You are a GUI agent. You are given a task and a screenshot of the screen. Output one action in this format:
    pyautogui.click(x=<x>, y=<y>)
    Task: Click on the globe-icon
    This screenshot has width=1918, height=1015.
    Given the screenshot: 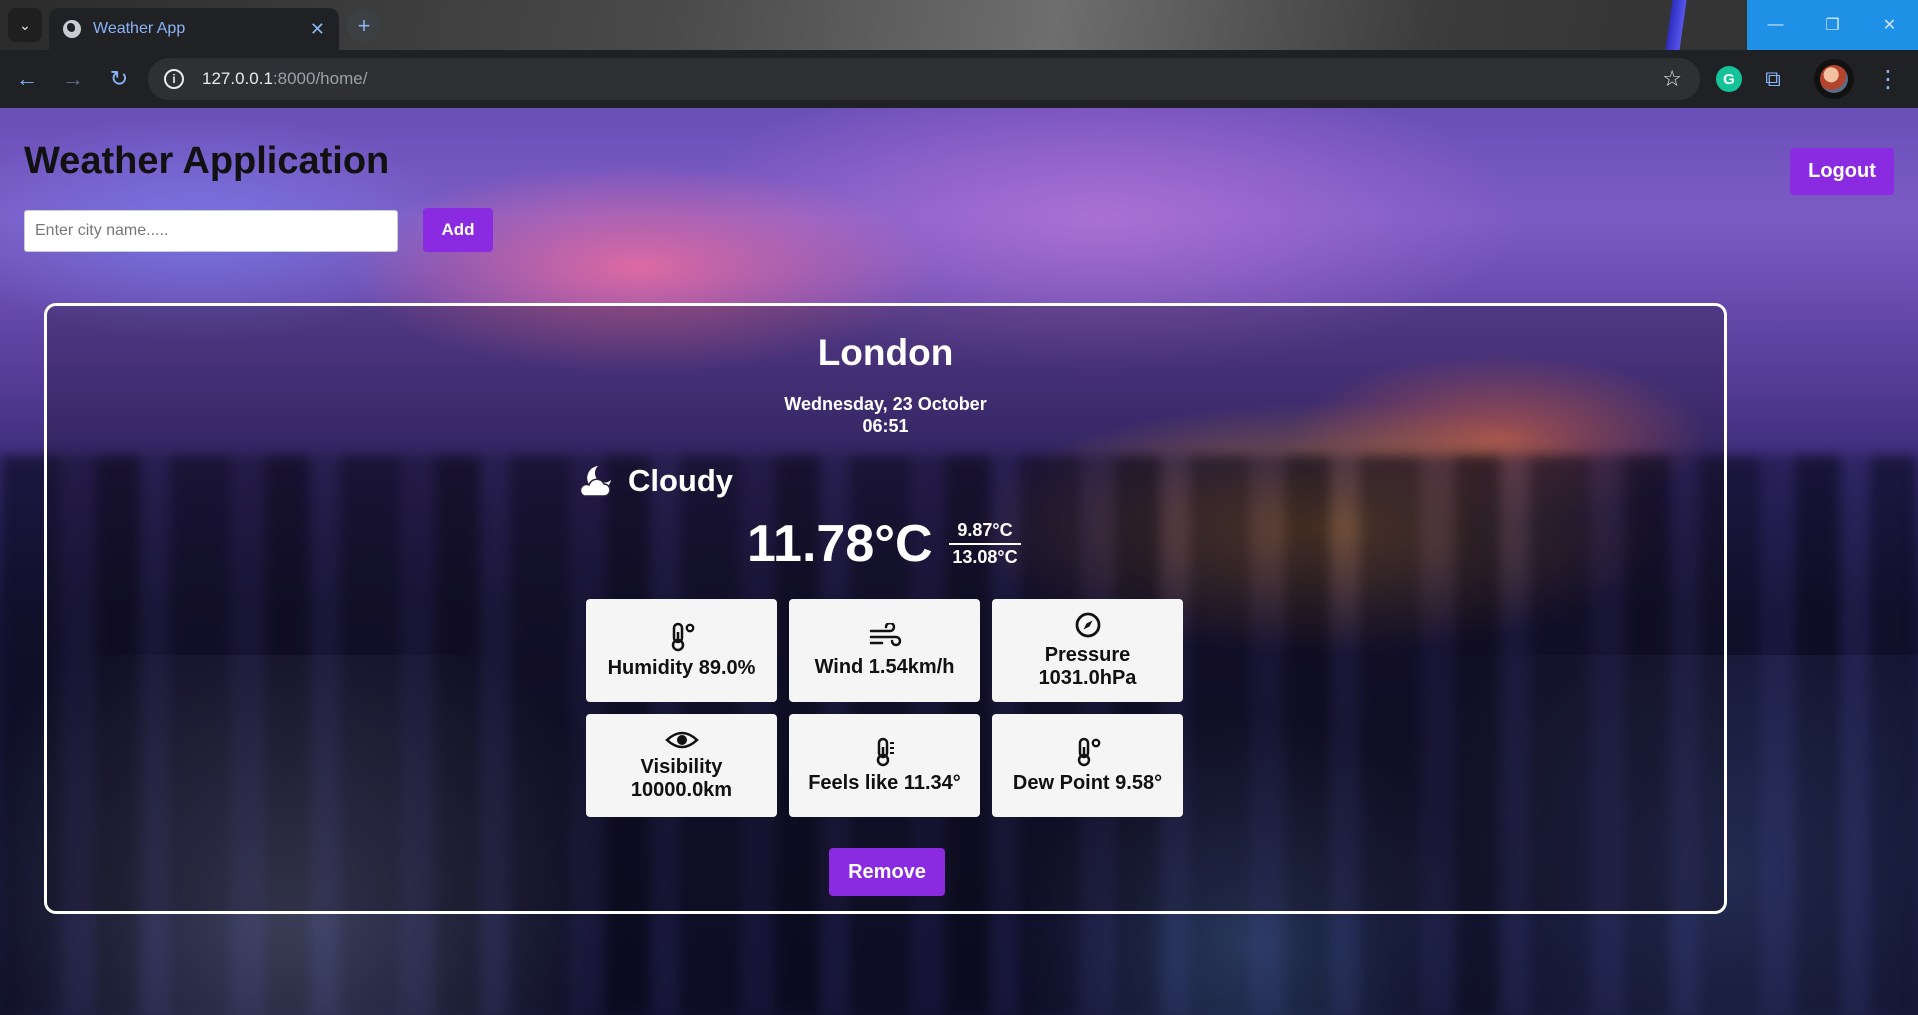 What is the action you would take?
    pyautogui.click(x=72, y=29)
    